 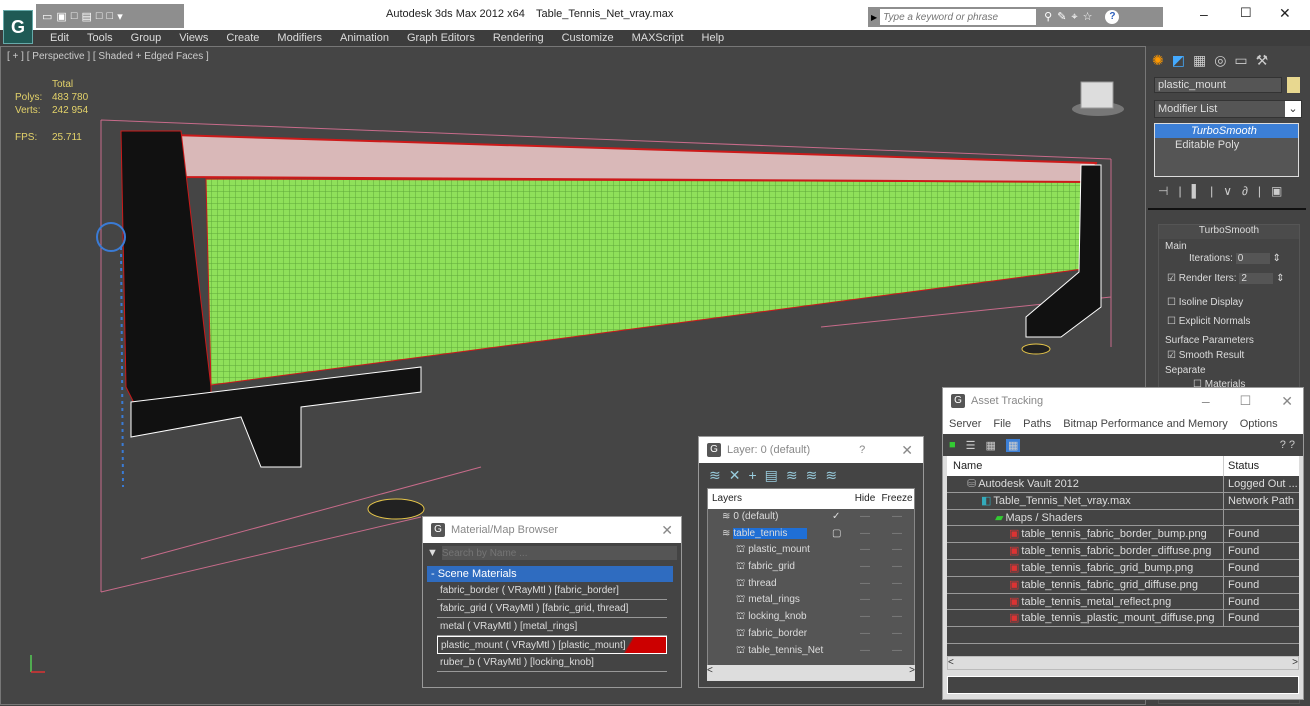 I want to click on menu-group: Group, so click(x=151, y=38).